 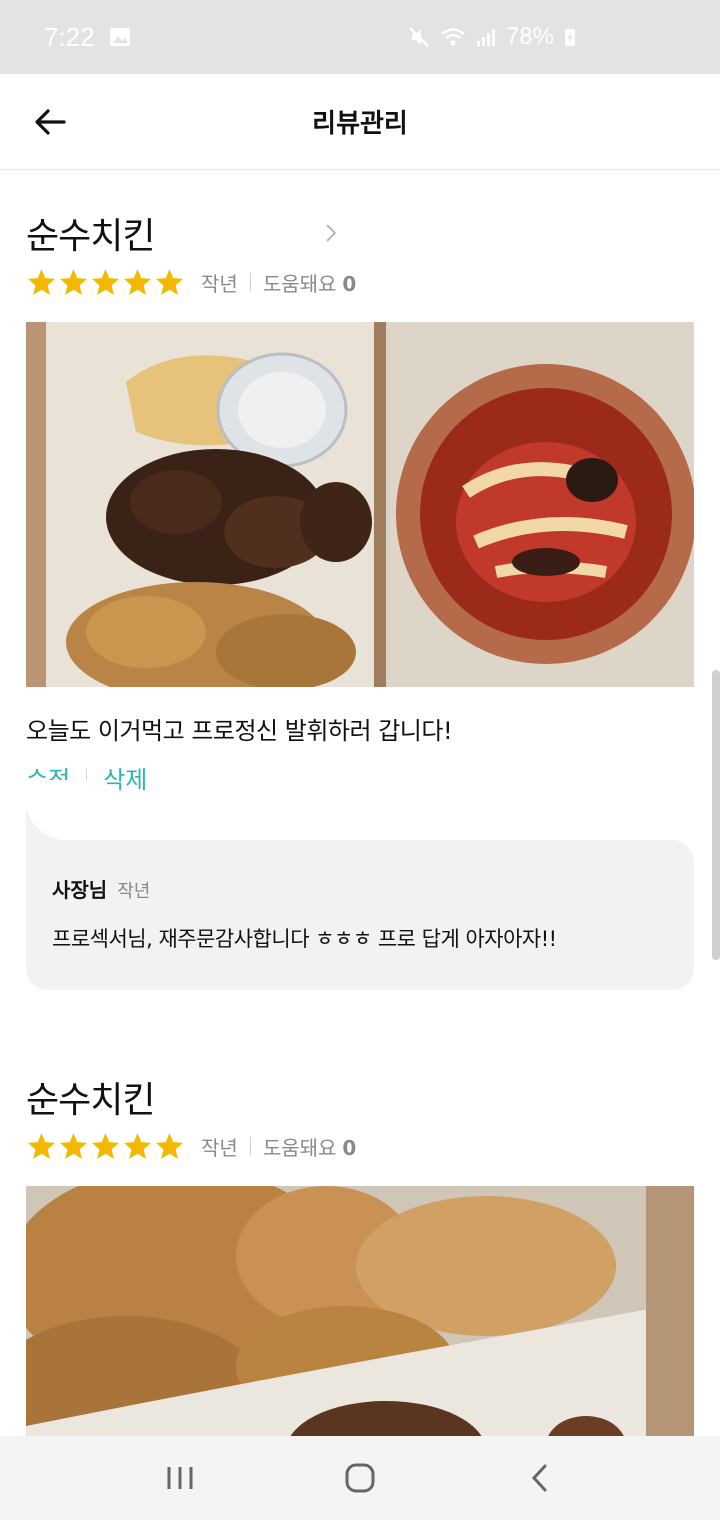 What do you see at coordinates (229, 233) in the screenshot?
I see `redacted-area` at bounding box center [229, 233].